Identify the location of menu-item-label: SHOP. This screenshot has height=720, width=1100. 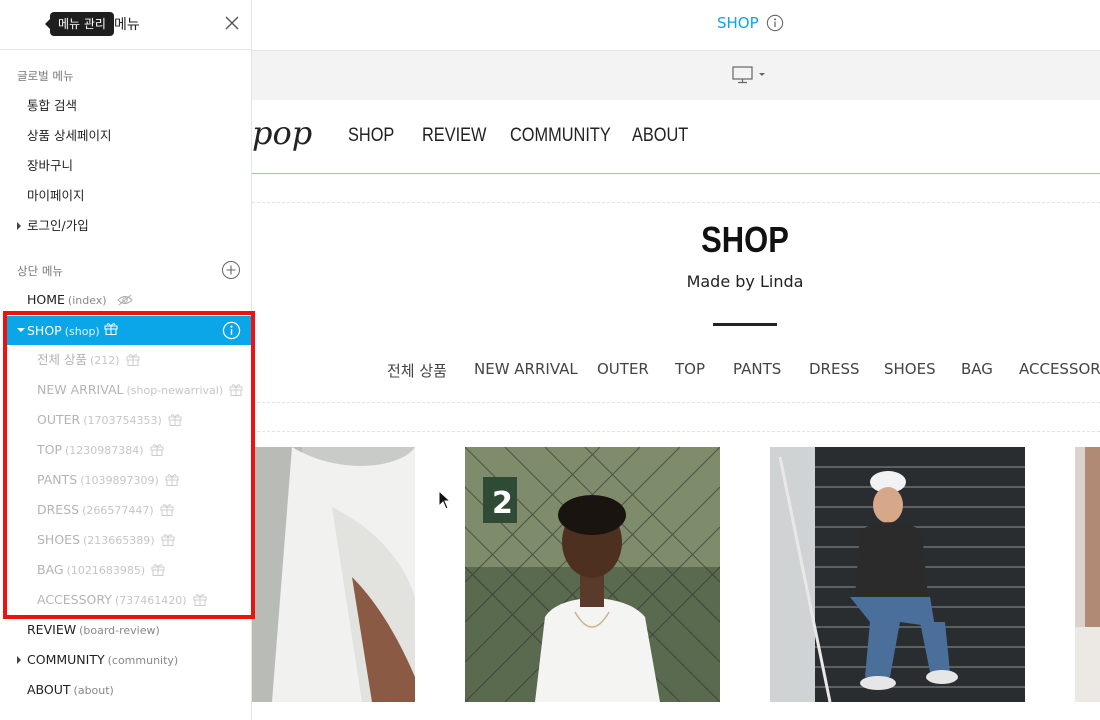
(44, 330).